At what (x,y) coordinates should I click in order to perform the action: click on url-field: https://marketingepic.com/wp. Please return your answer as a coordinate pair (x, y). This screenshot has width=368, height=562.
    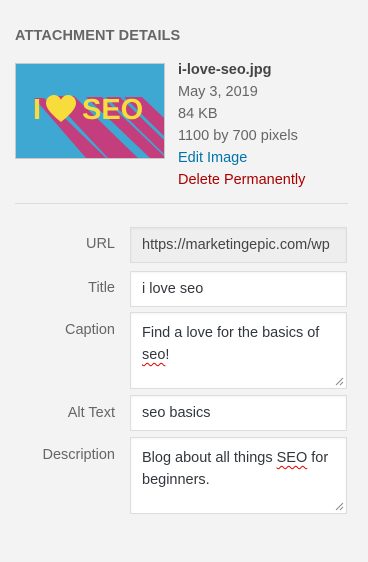
    Looking at the image, I should click on (238, 245).